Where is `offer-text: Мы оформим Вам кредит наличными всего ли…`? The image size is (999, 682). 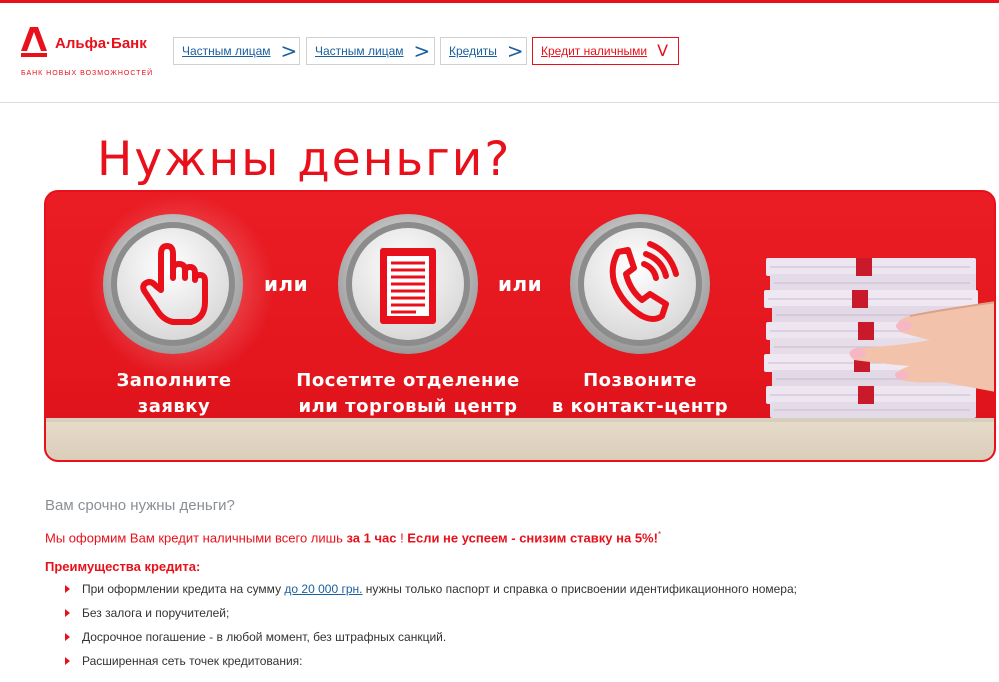 offer-text: Мы оформим Вам кредит наличными всего ли… is located at coordinates (353, 537).